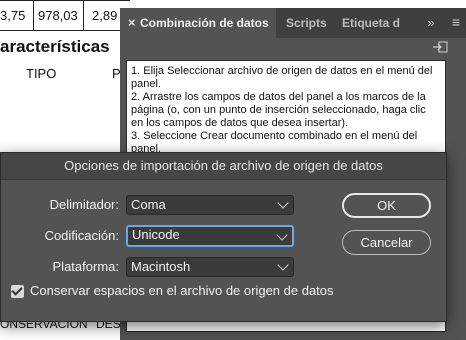 The width and height of the screenshot is (466, 340). I want to click on table-cell: 2,89, so click(105, 15).